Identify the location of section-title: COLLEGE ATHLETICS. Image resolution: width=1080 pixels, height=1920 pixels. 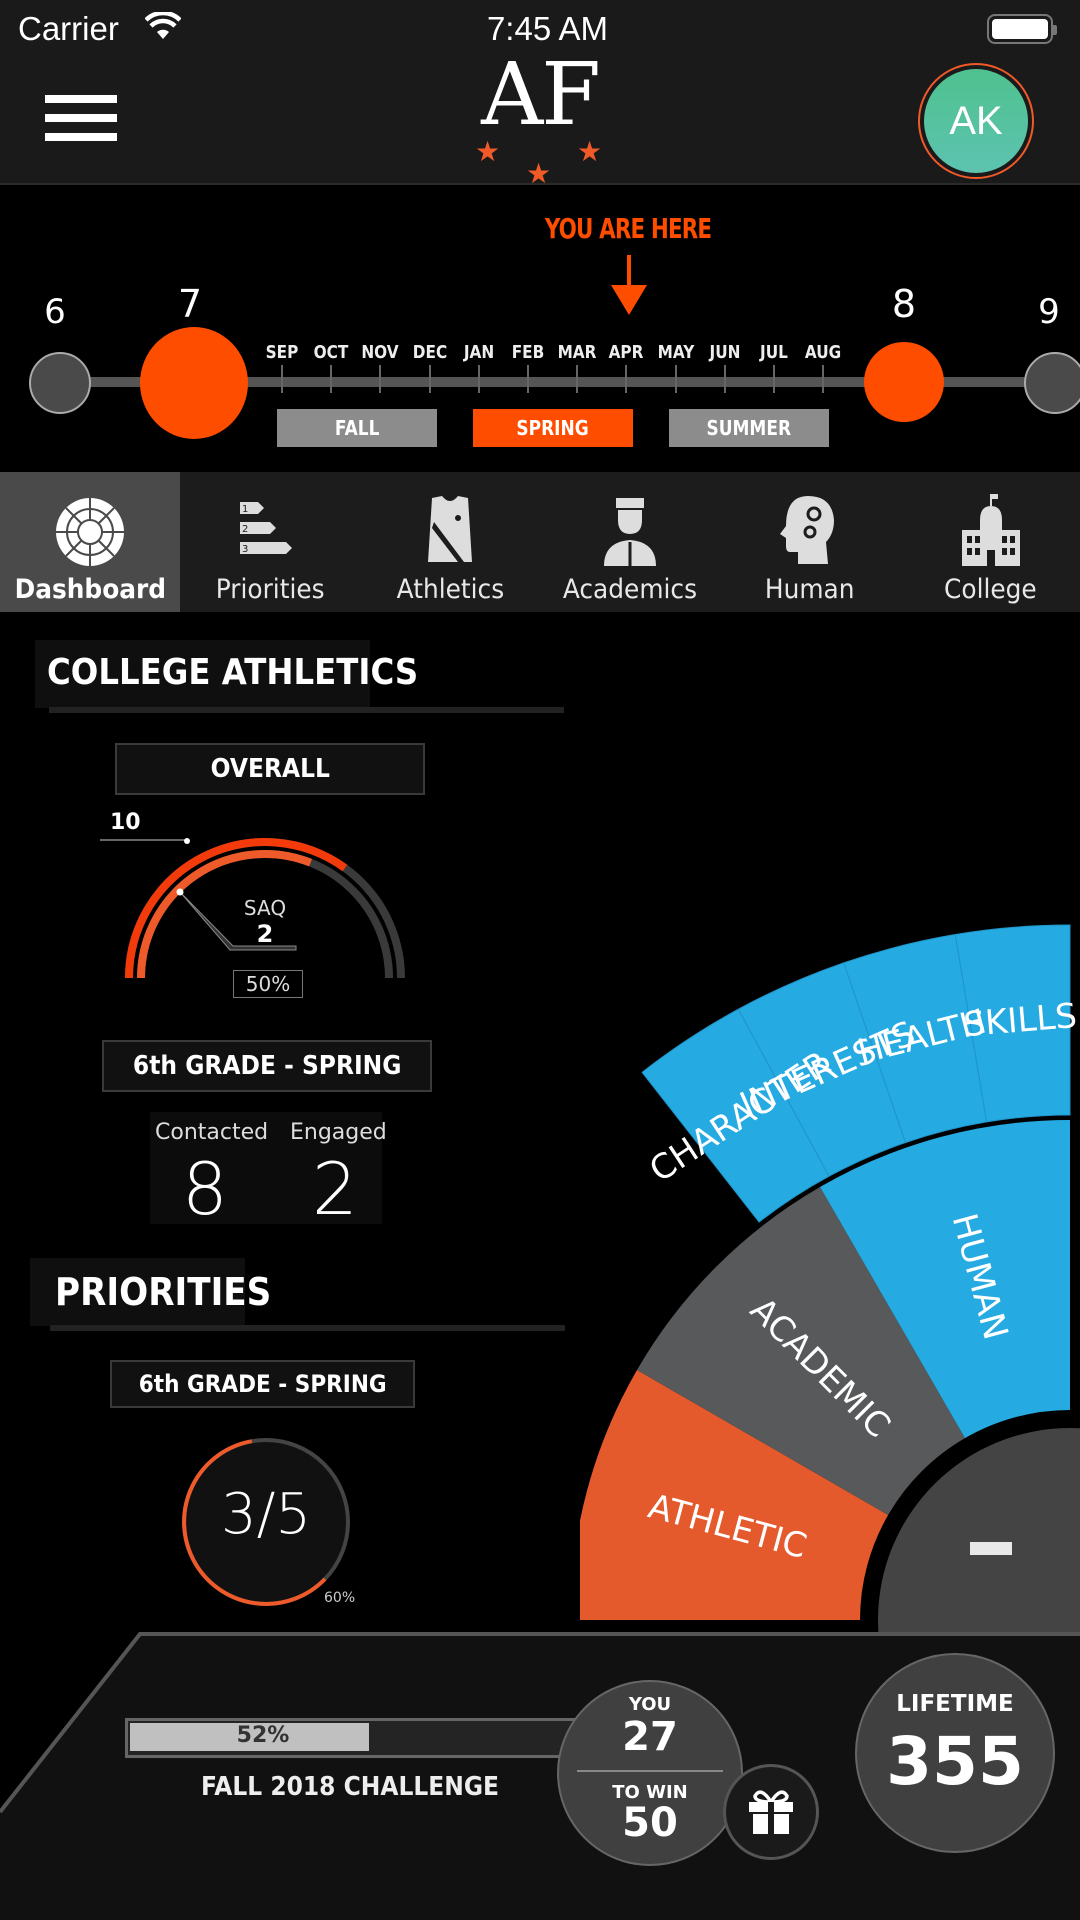
(233, 672).